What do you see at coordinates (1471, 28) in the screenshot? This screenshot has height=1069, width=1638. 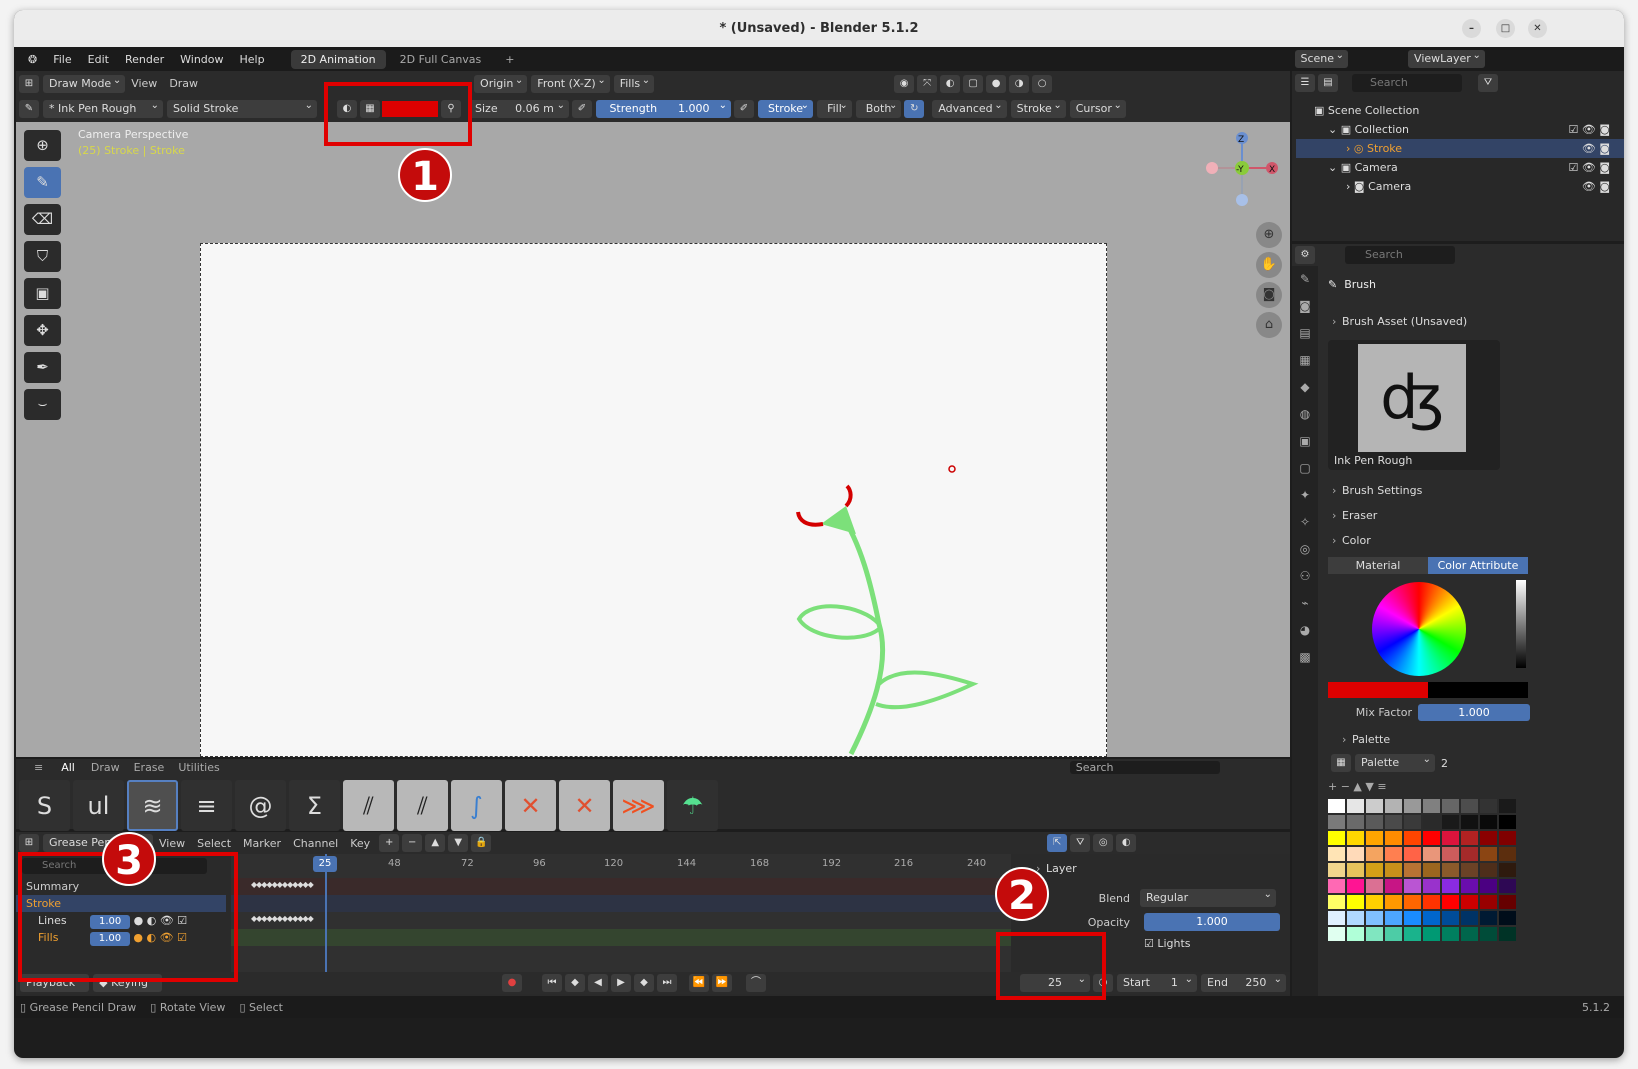 I see `minimize-icon: –` at bounding box center [1471, 28].